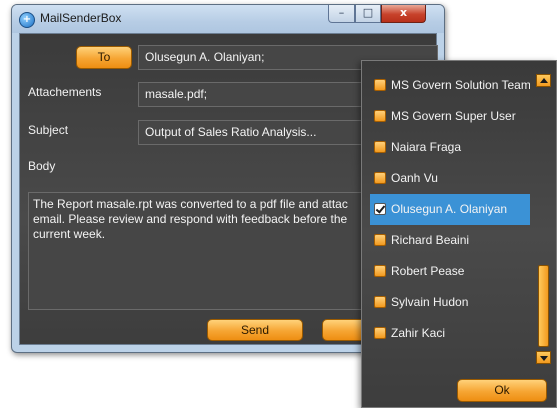  I want to click on list-item: Robert Pease, so click(450, 271).